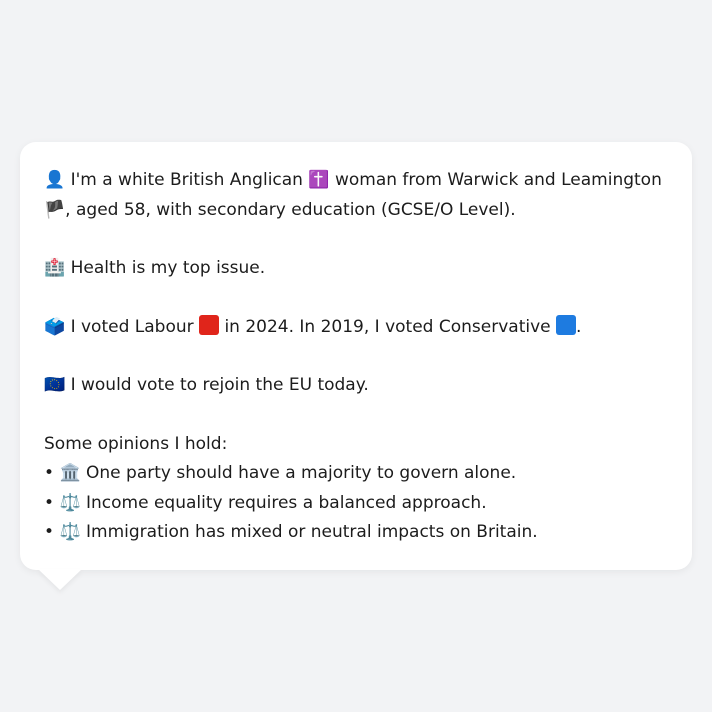  What do you see at coordinates (209, 324) in the screenshot?
I see `labour-red-square-icon` at bounding box center [209, 324].